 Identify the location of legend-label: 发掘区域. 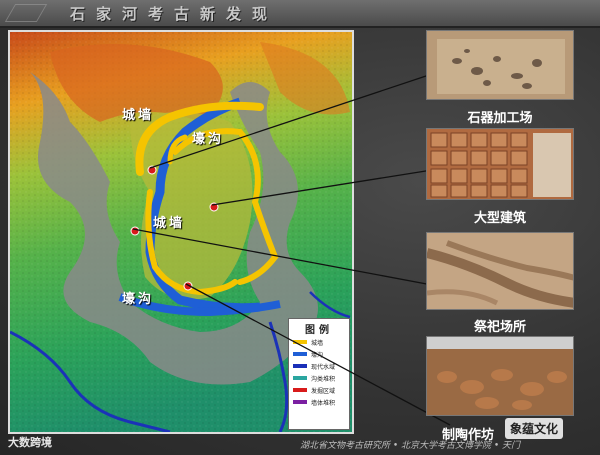
(323, 391).